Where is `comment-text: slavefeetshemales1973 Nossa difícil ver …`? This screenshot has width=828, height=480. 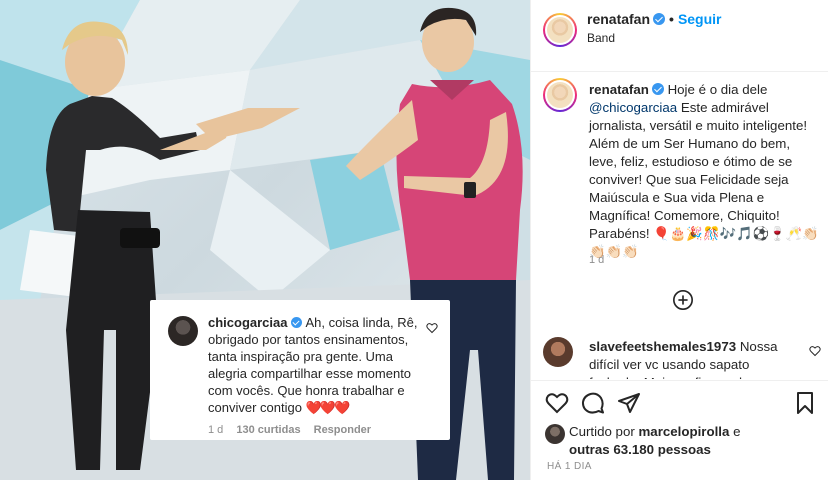 comment-text: slavefeetshemales1973 Nossa difícil ver … is located at coordinates (689, 358).